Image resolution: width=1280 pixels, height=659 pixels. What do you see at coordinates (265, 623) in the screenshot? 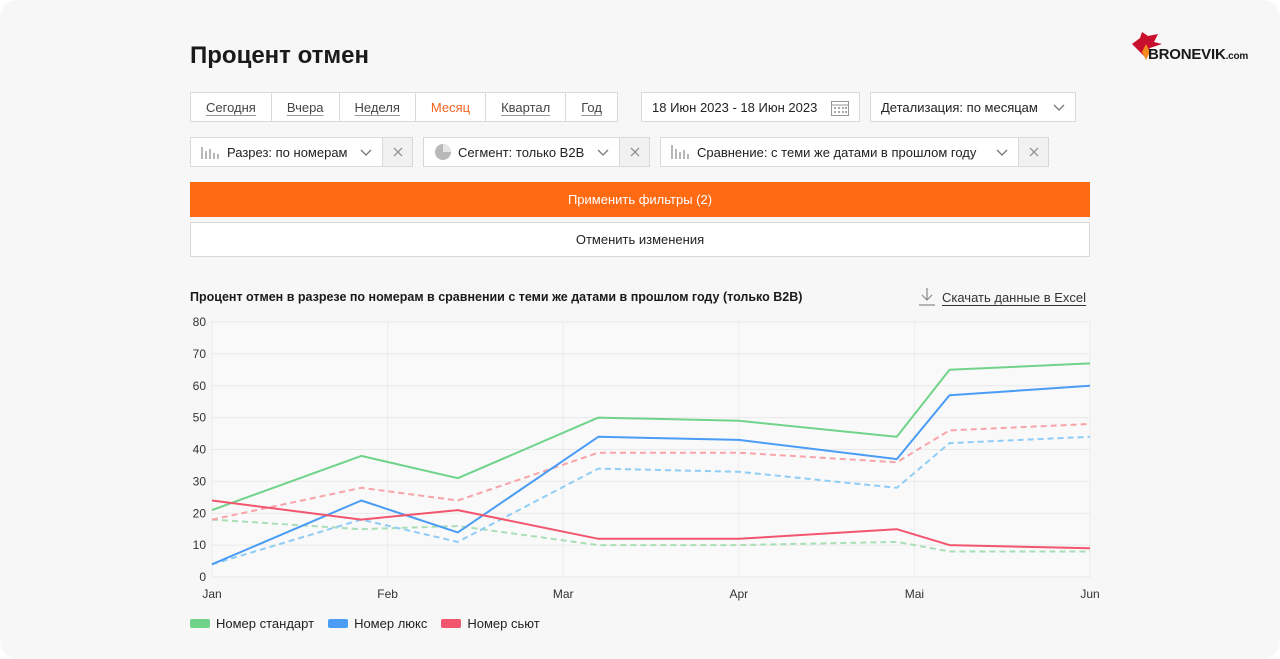
I see `legend-label: Номер стандарт` at bounding box center [265, 623].